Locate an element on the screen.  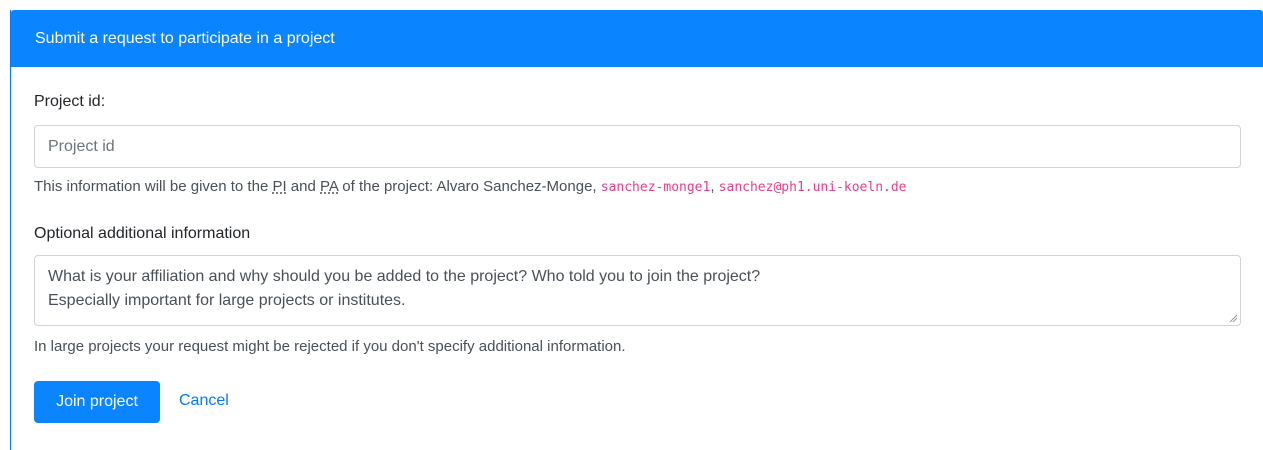
help-comma: , is located at coordinates (714, 186).